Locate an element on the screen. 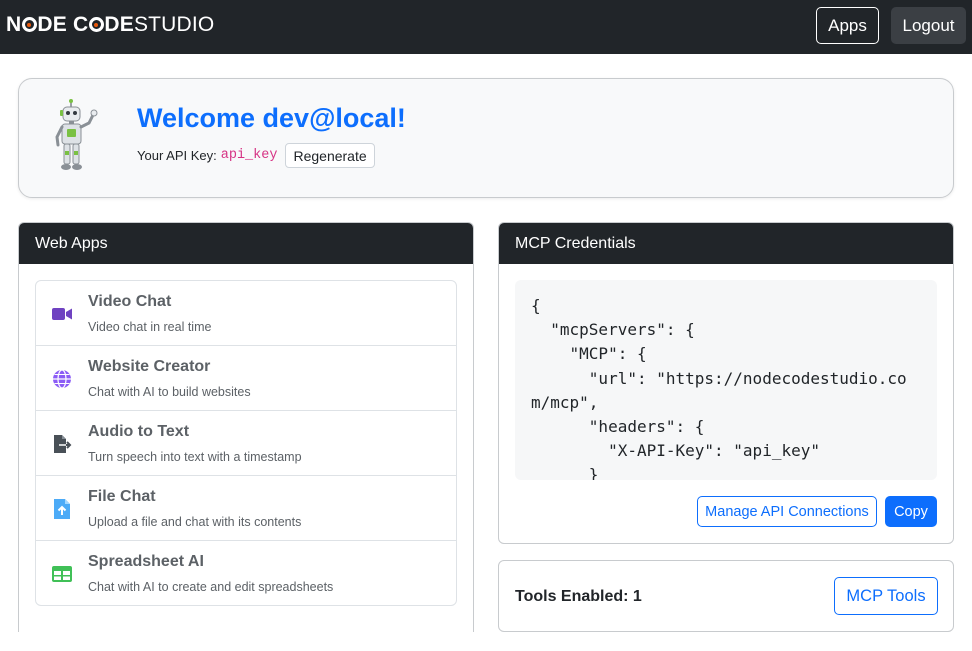  regenerate-button: Regenerate is located at coordinates (330, 155).